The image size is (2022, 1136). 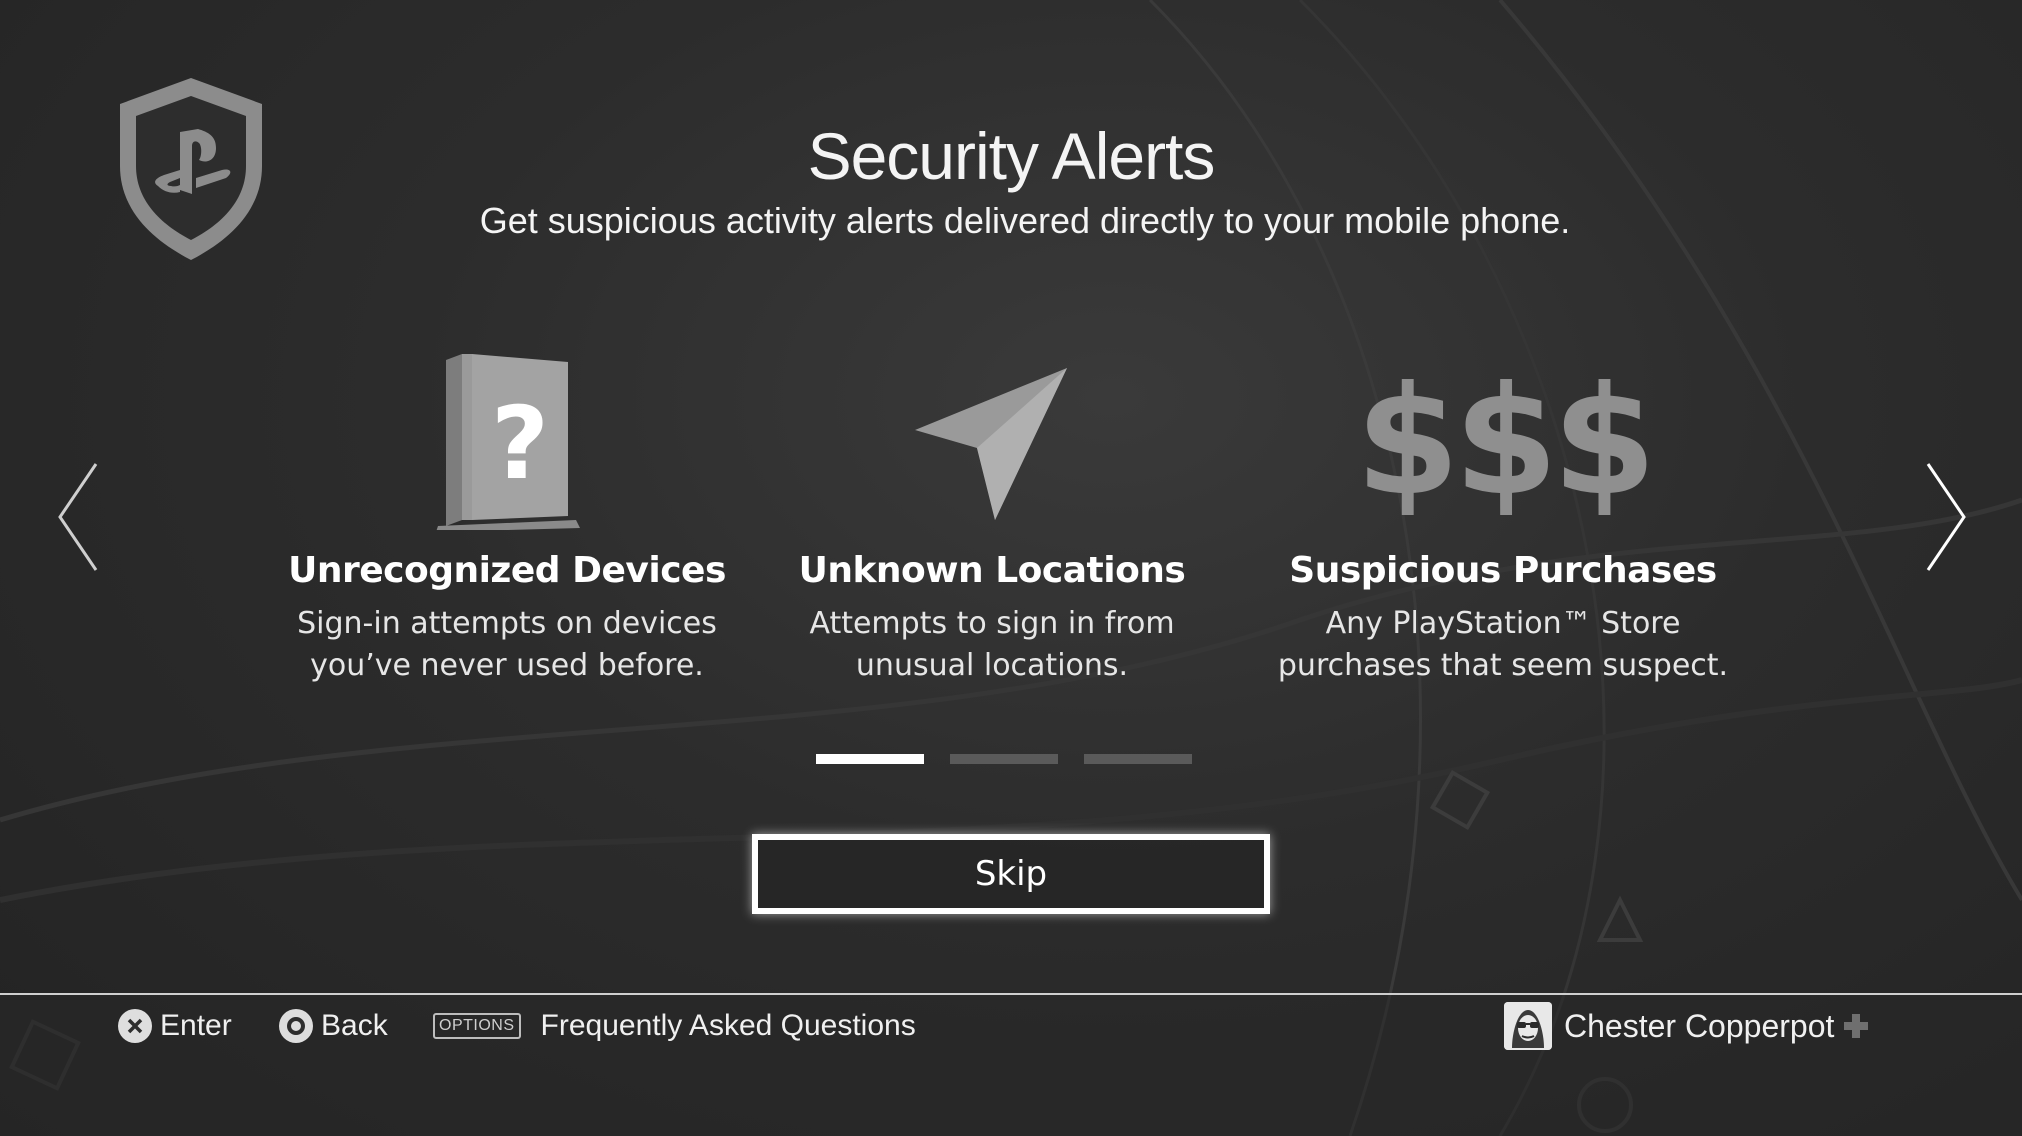 I want to click on cross-button-icon, so click(x=135, y=1026).